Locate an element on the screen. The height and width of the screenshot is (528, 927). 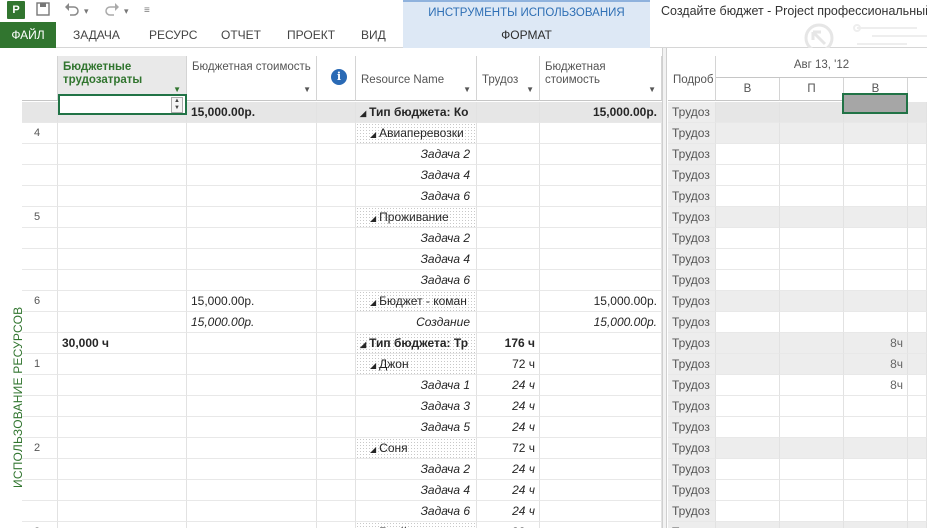
table-row: 2 ◢ Соня 72 ч Трудоз is located at coordinates (474, 448).